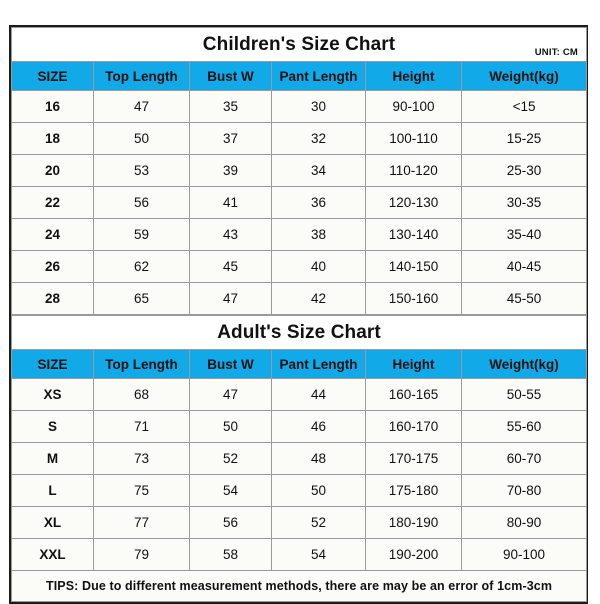 The height and width of the screenshot is (604, 600). I want to click on column-header-weight: Weight(kg), so click(524, 364).